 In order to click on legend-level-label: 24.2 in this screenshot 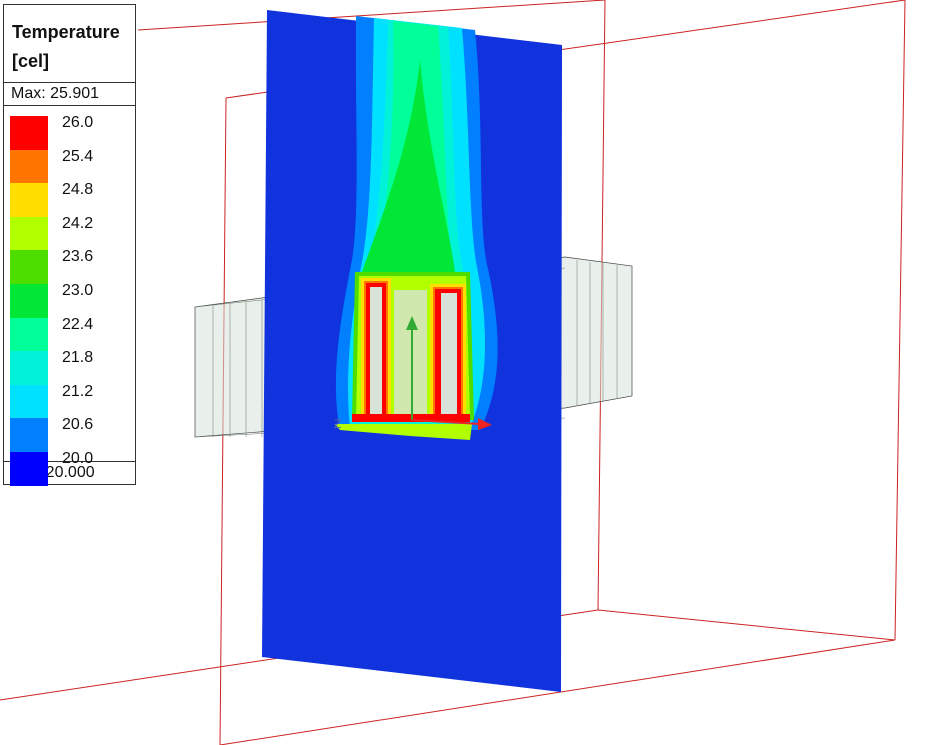, I will do `click(78, 223)`.